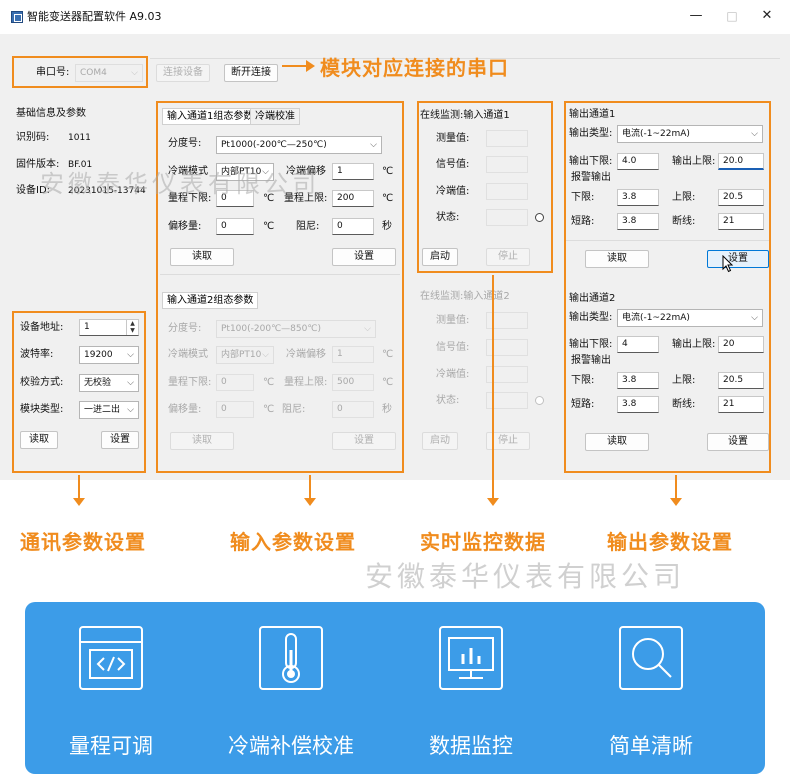 The image size is (790, 780). What do you see at coordinates (280, 287) in the screenshot?
I see `input-highlight-box` at bounding box center [280, 287].